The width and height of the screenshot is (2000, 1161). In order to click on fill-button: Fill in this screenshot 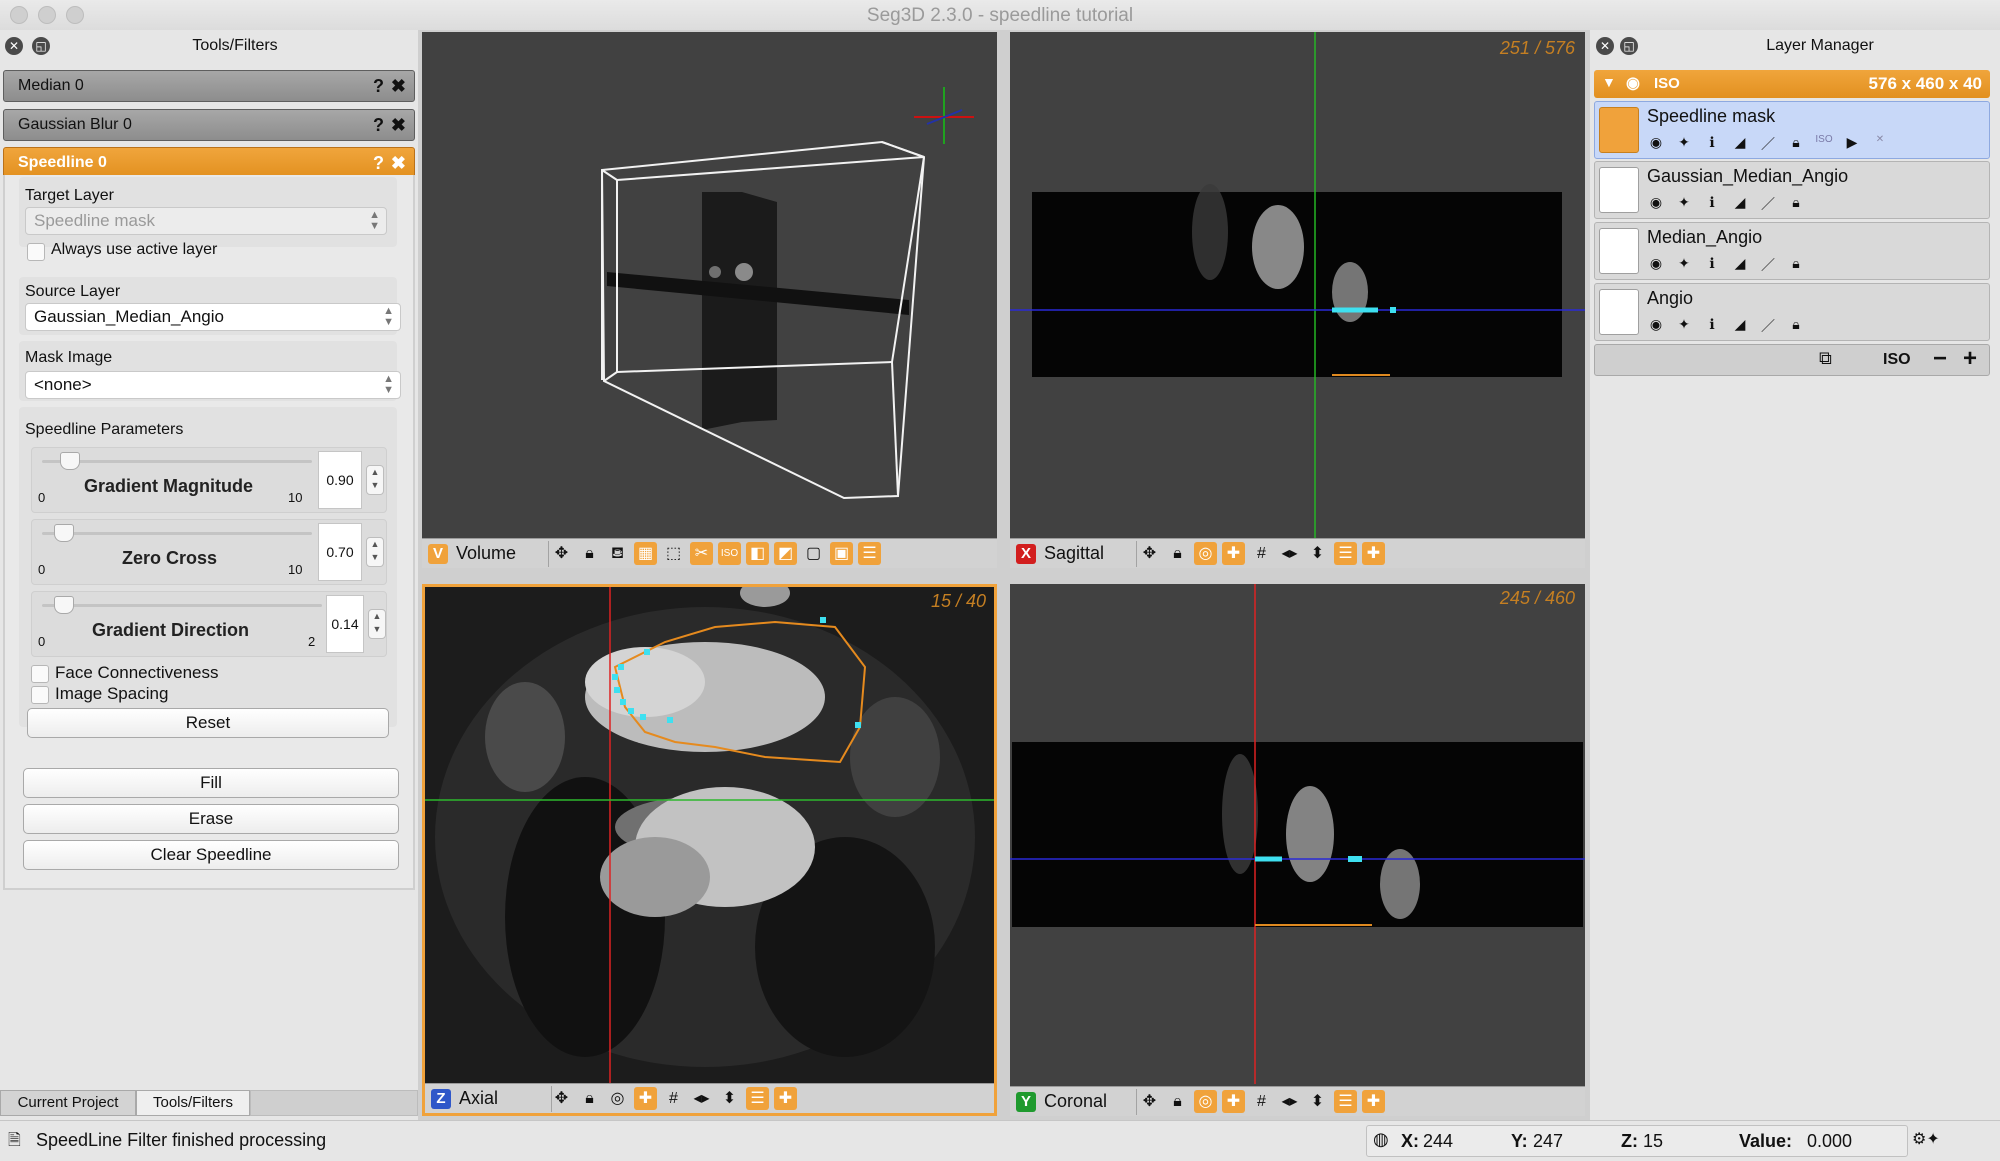, I will do `click(211, 783)`.